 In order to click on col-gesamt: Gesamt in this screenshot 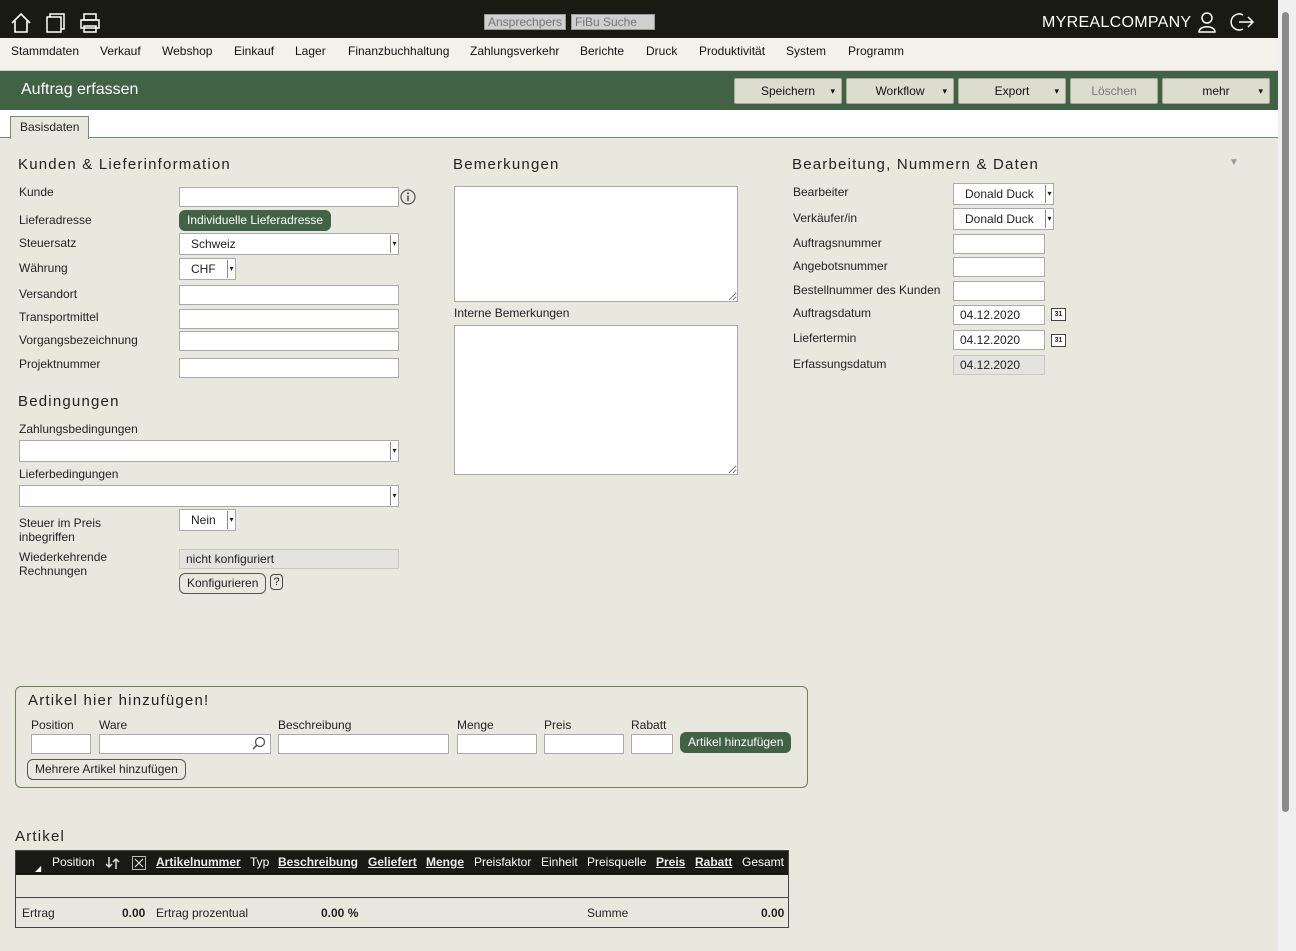, I will do `click(763, 862)`.